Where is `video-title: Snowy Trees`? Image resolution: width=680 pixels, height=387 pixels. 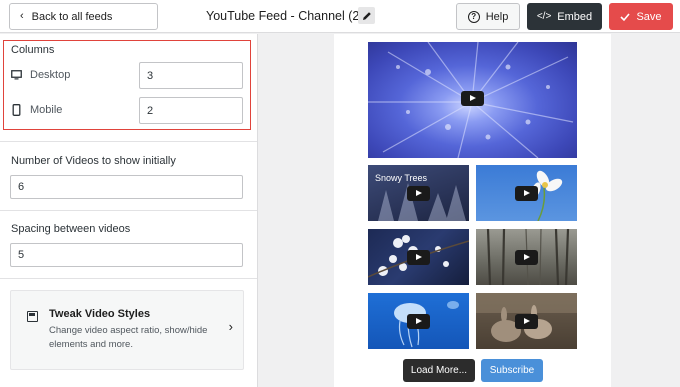 video-title: Snowy Trees is located at coordinates (401, 178).